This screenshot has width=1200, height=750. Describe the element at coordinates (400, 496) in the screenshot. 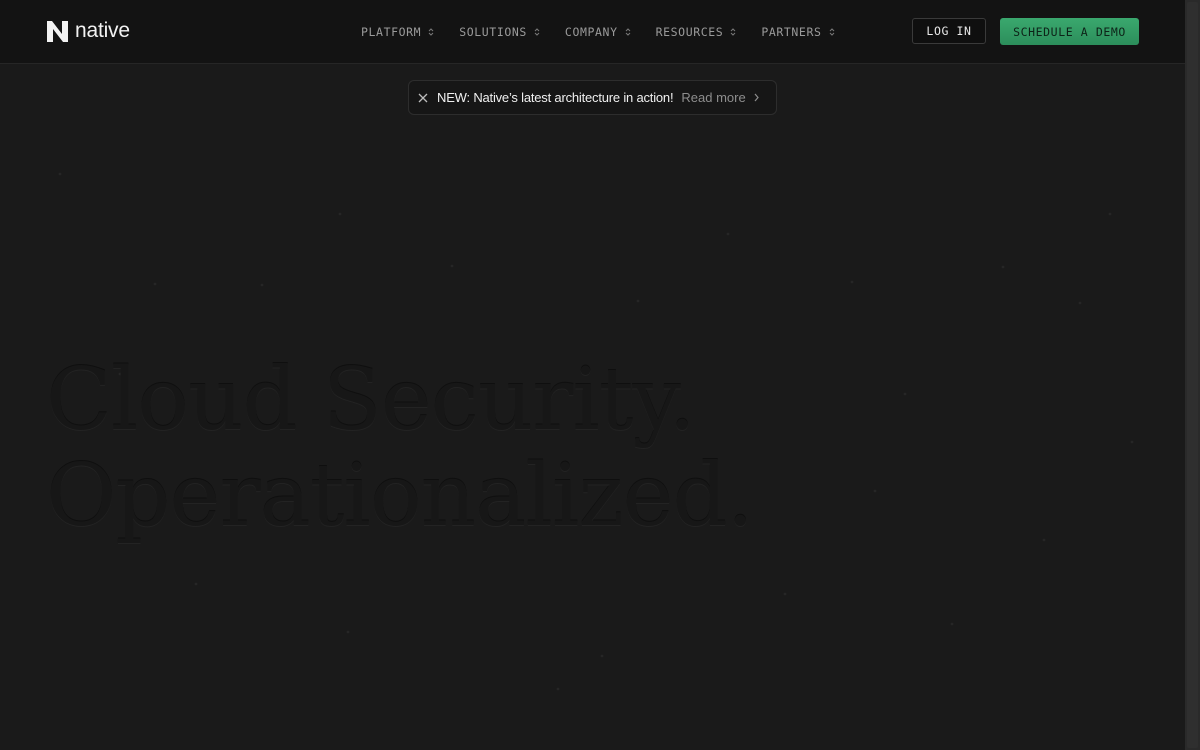

I see `hero-line-2: Operationalized.` at that location.